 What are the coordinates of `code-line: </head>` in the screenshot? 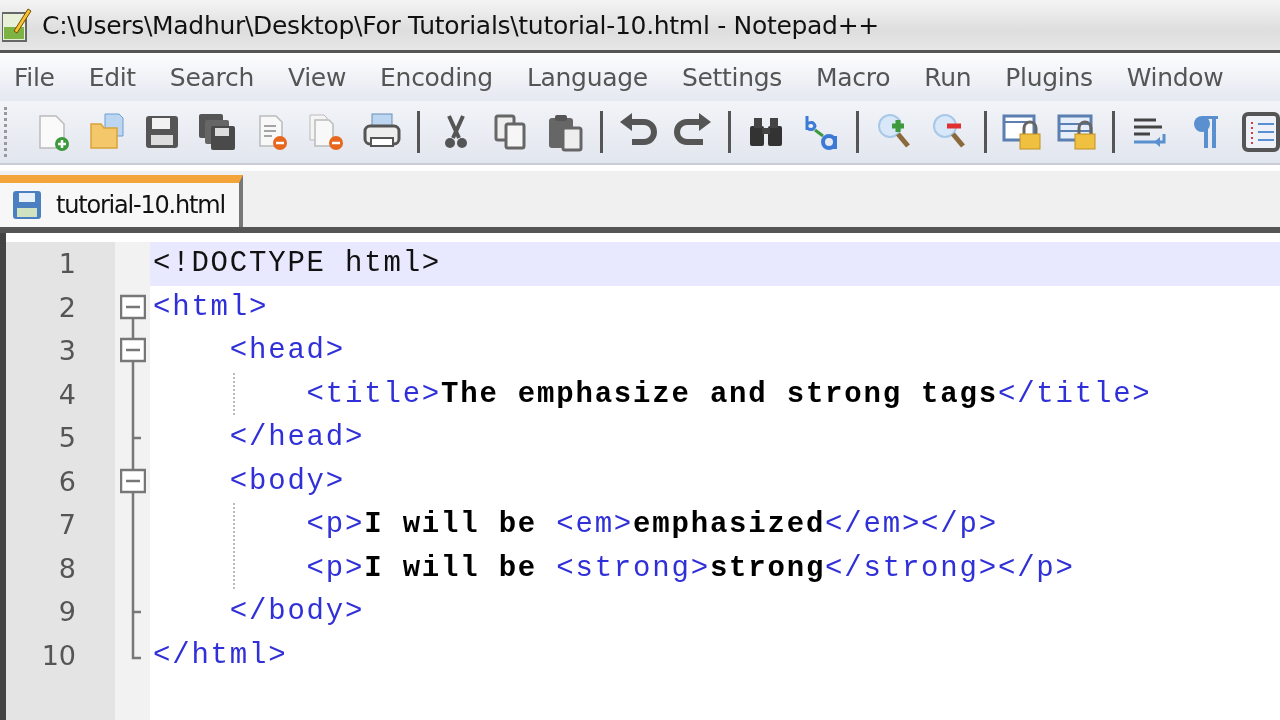 It's located at (296, 438).